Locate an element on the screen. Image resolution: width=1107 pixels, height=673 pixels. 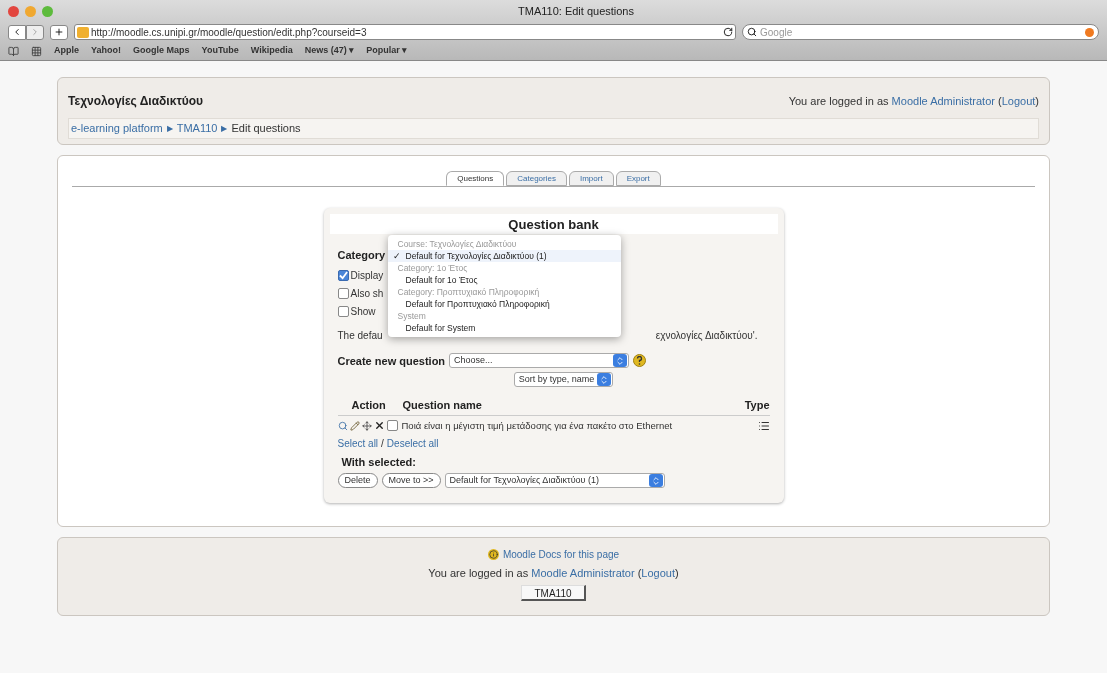
bookmark-item: Yahoo! is located at coordinates (106, 51).